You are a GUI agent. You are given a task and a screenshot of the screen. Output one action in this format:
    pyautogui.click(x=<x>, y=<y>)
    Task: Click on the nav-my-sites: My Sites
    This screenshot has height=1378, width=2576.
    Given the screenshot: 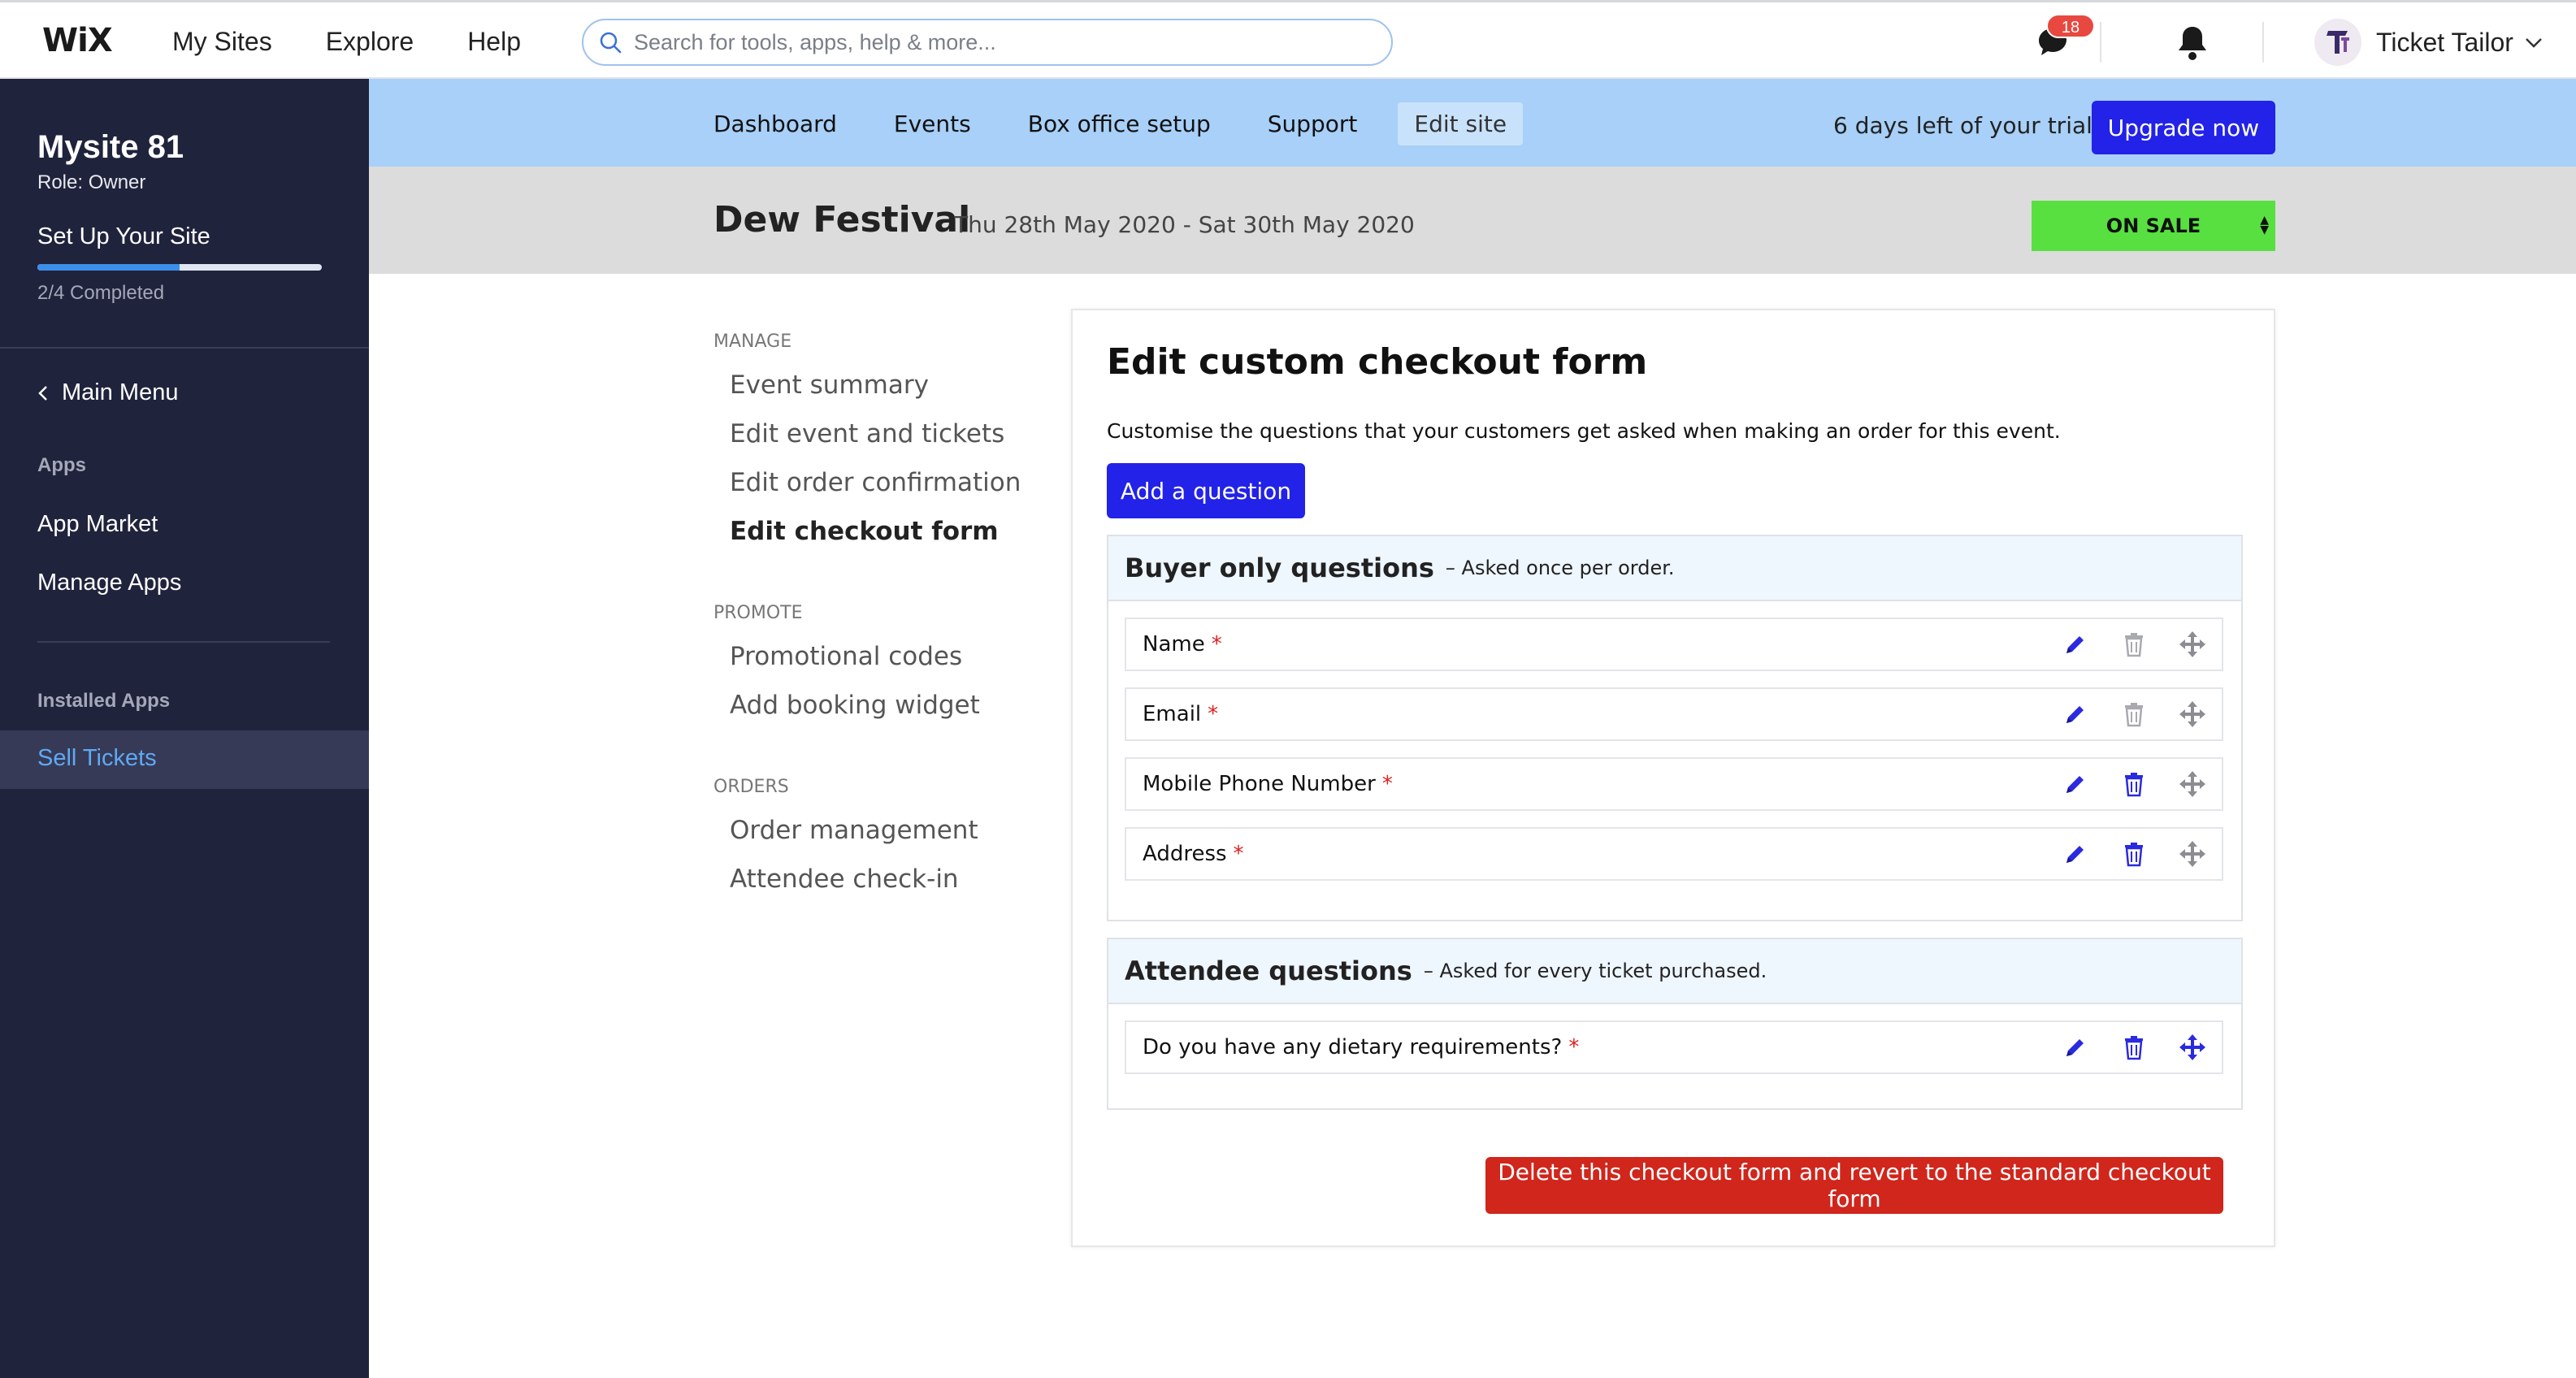 What is the action you would take?
    pyautogui.click(x=222, y=42)
    